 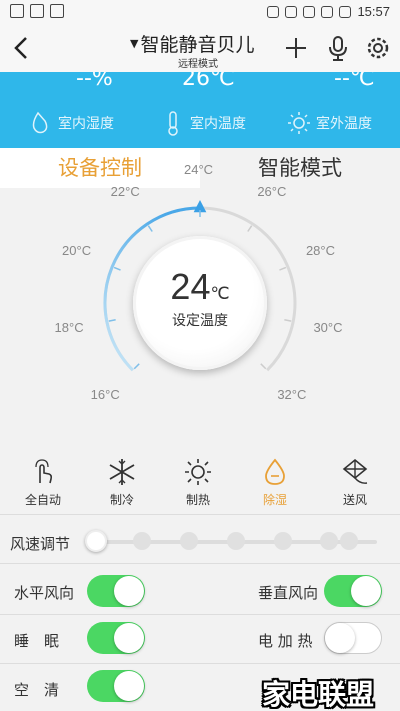 I want to click on plus-icon, so click(x=296, y=48).